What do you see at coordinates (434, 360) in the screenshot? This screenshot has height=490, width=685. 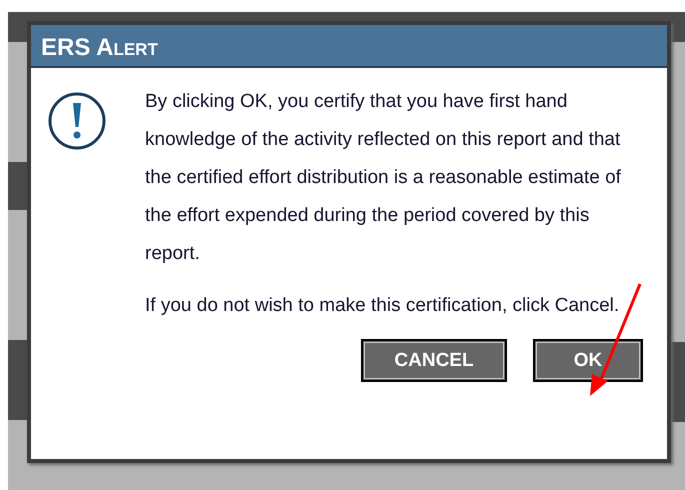 I see `cancel-button: CANCEL` at bounding box center [434, 360].